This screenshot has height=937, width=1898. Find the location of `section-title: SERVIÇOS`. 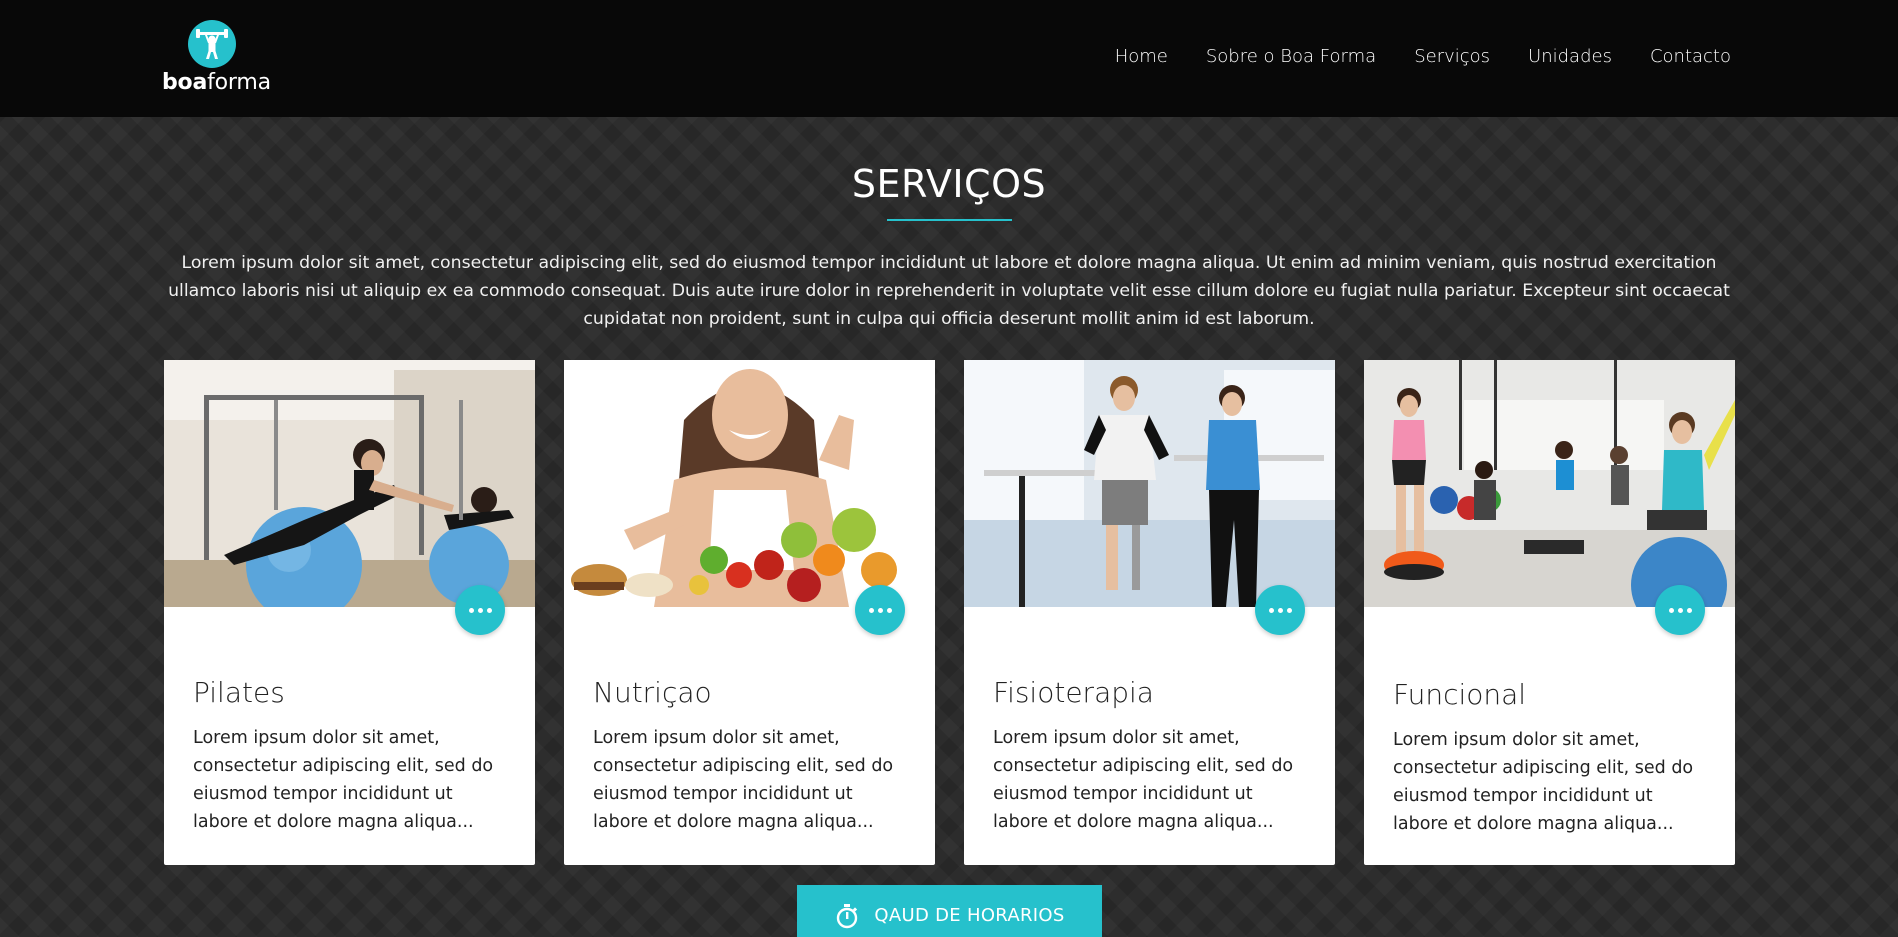

section-title: SERVIÇOS is located at coordinates (949, 184).